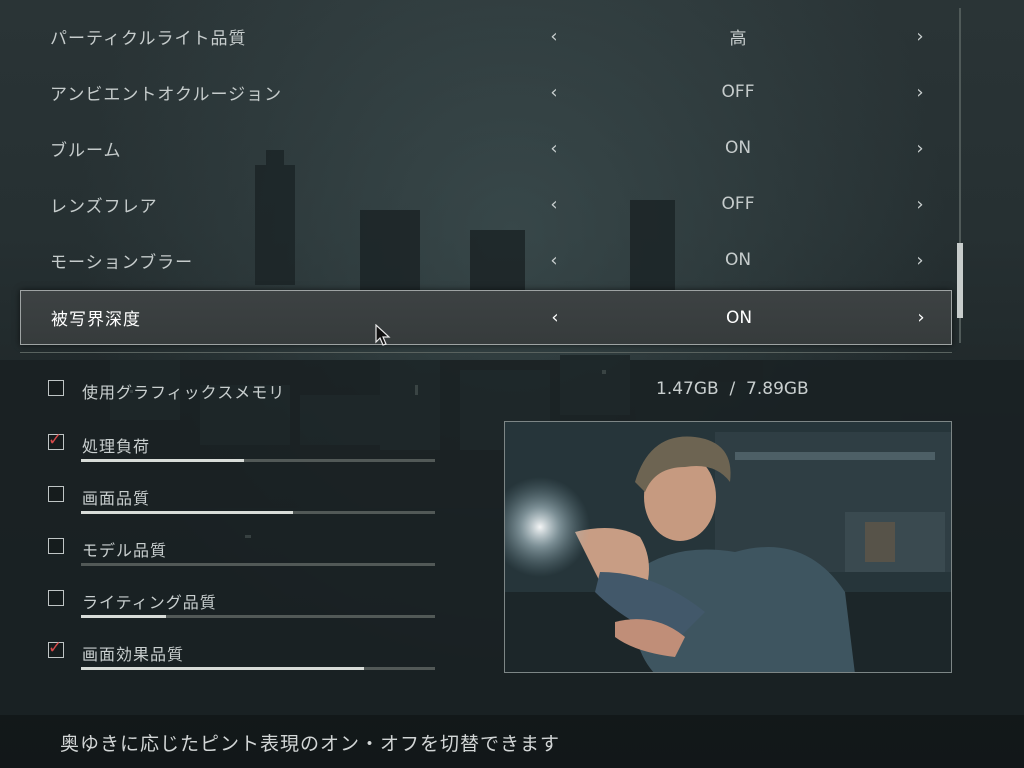 Image resolution: width=1024 pixels, height=768 pixels. I want to click on vram-label: 使用グラフィックスメモリ, so click(184, 392).